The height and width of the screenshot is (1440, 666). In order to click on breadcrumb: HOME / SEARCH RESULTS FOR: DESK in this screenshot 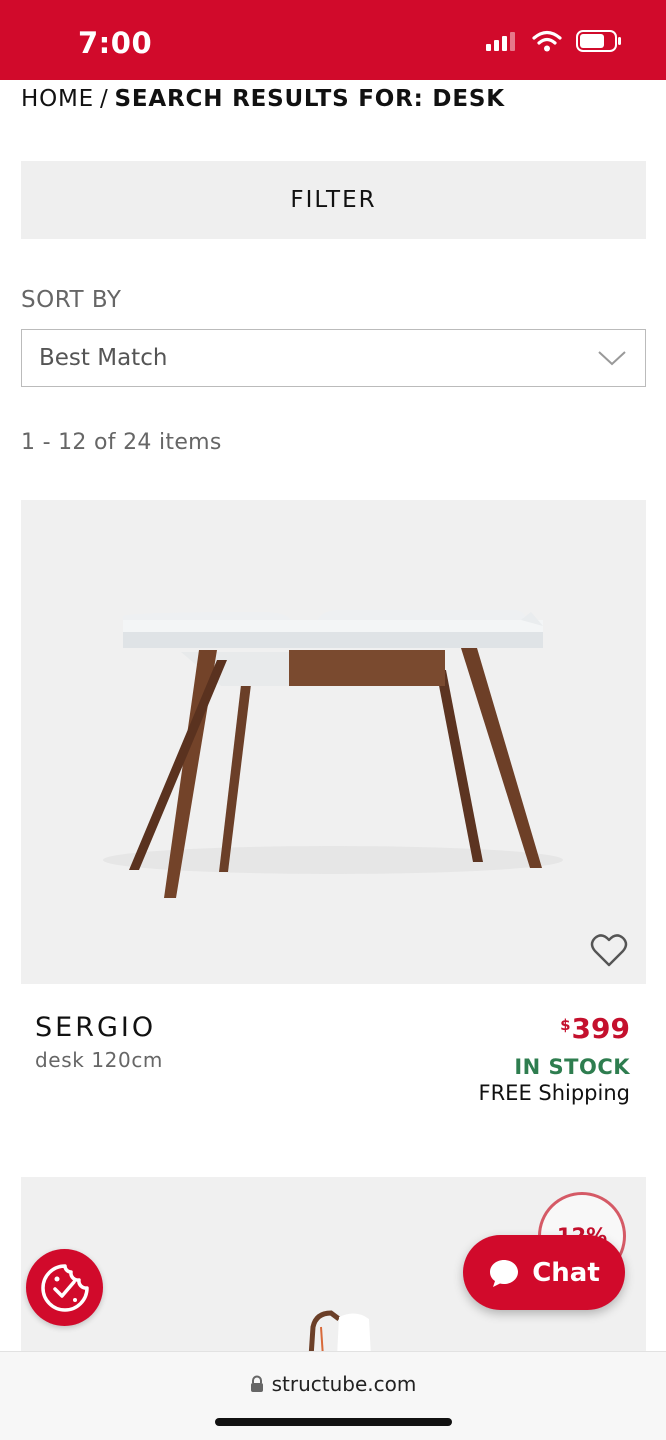, I will do `click(263, 99)`.